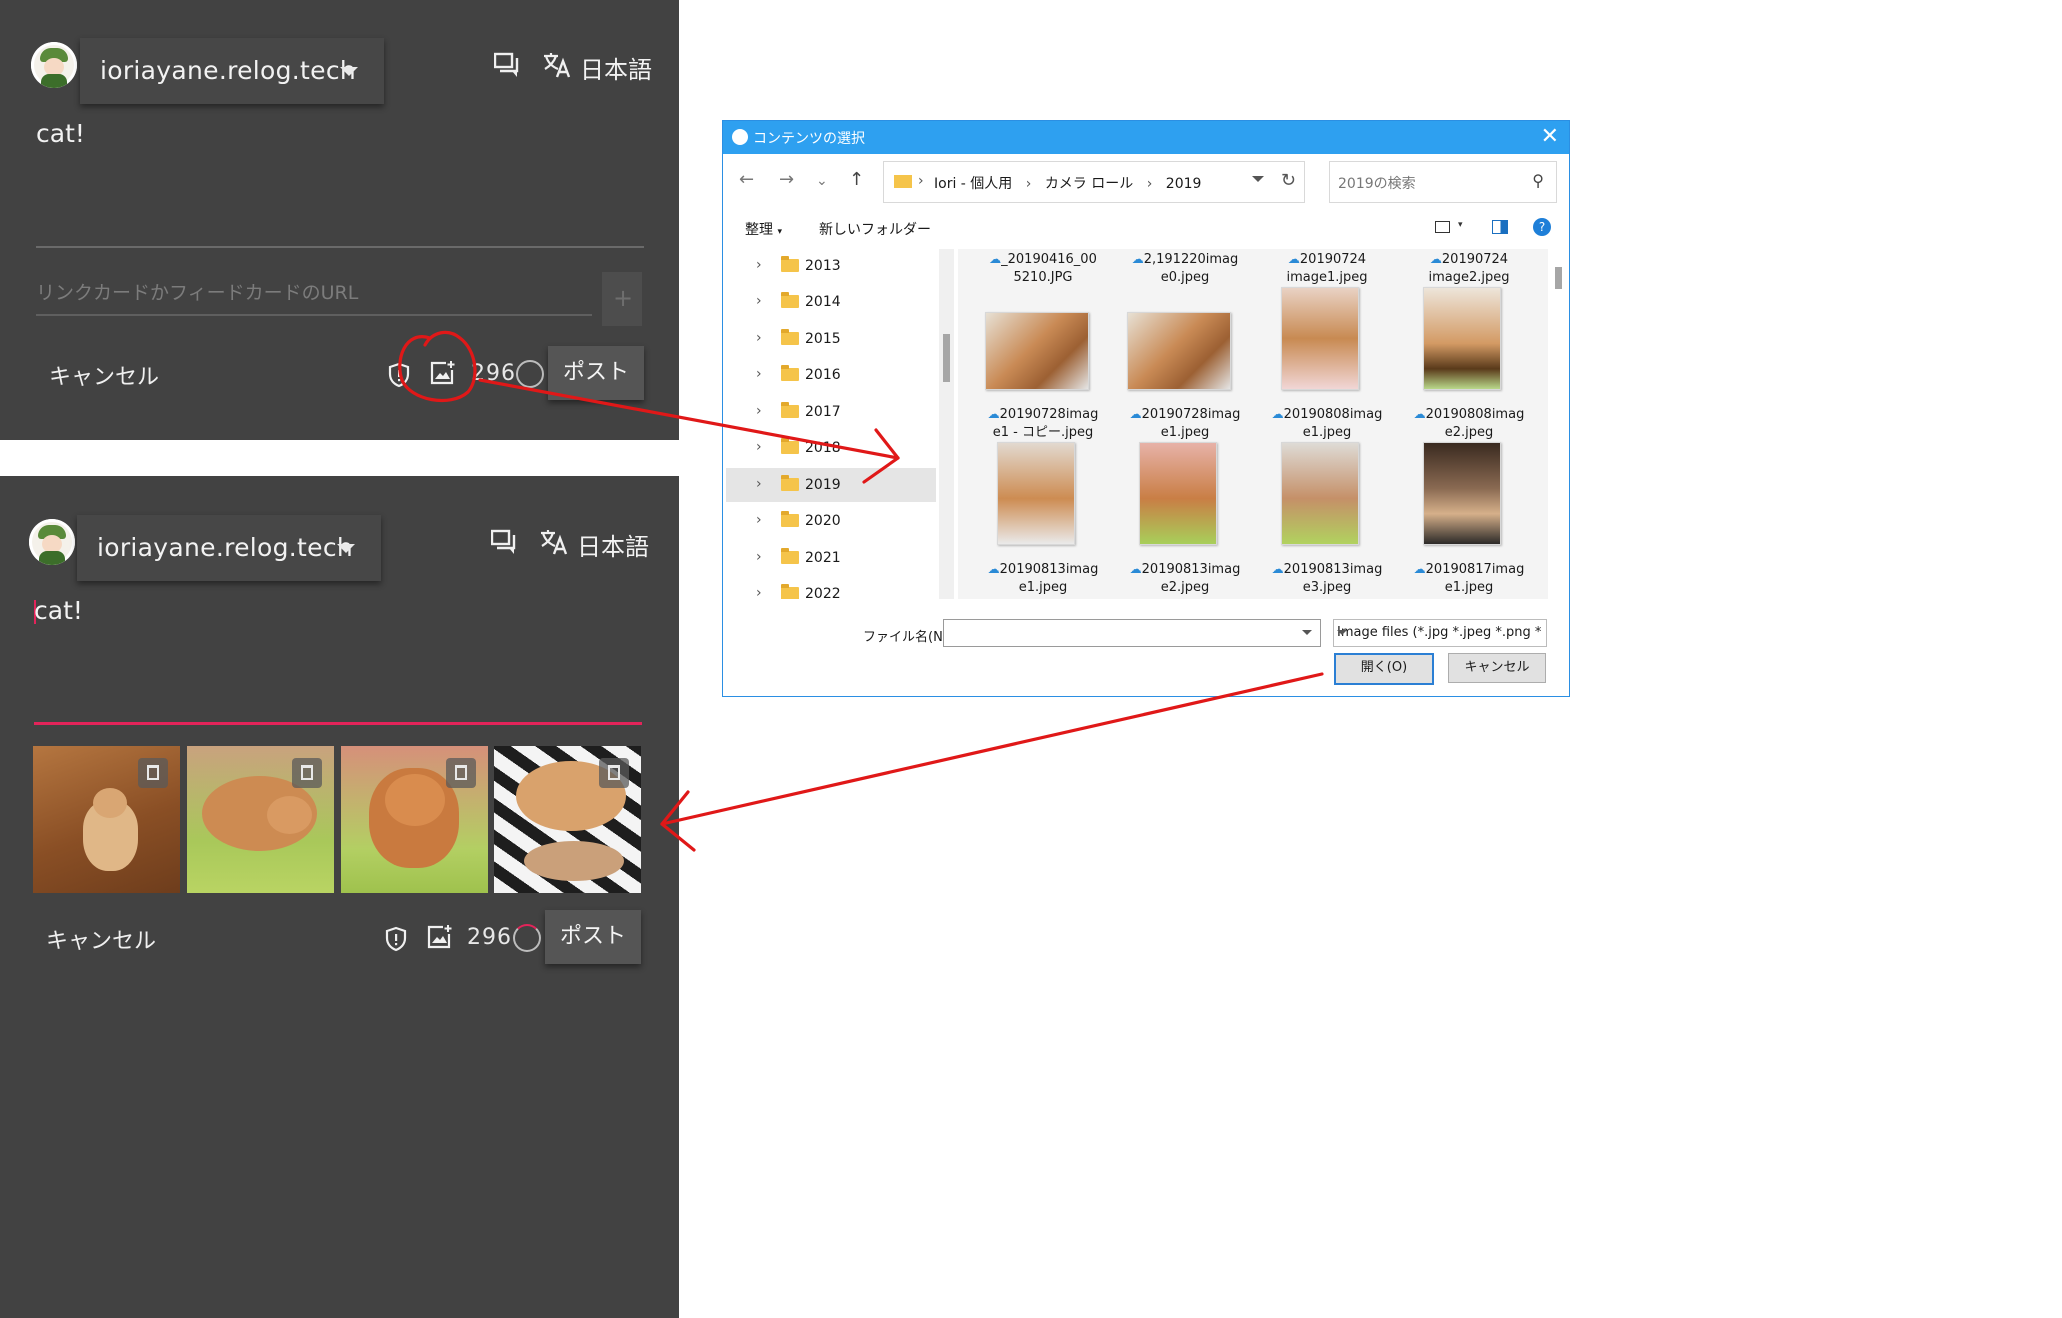 The width and height of the screenshot is (2062, 1318). Describe the element at coordinates (437, 366) in the screenshot. I see `annotation-circle` at that location.